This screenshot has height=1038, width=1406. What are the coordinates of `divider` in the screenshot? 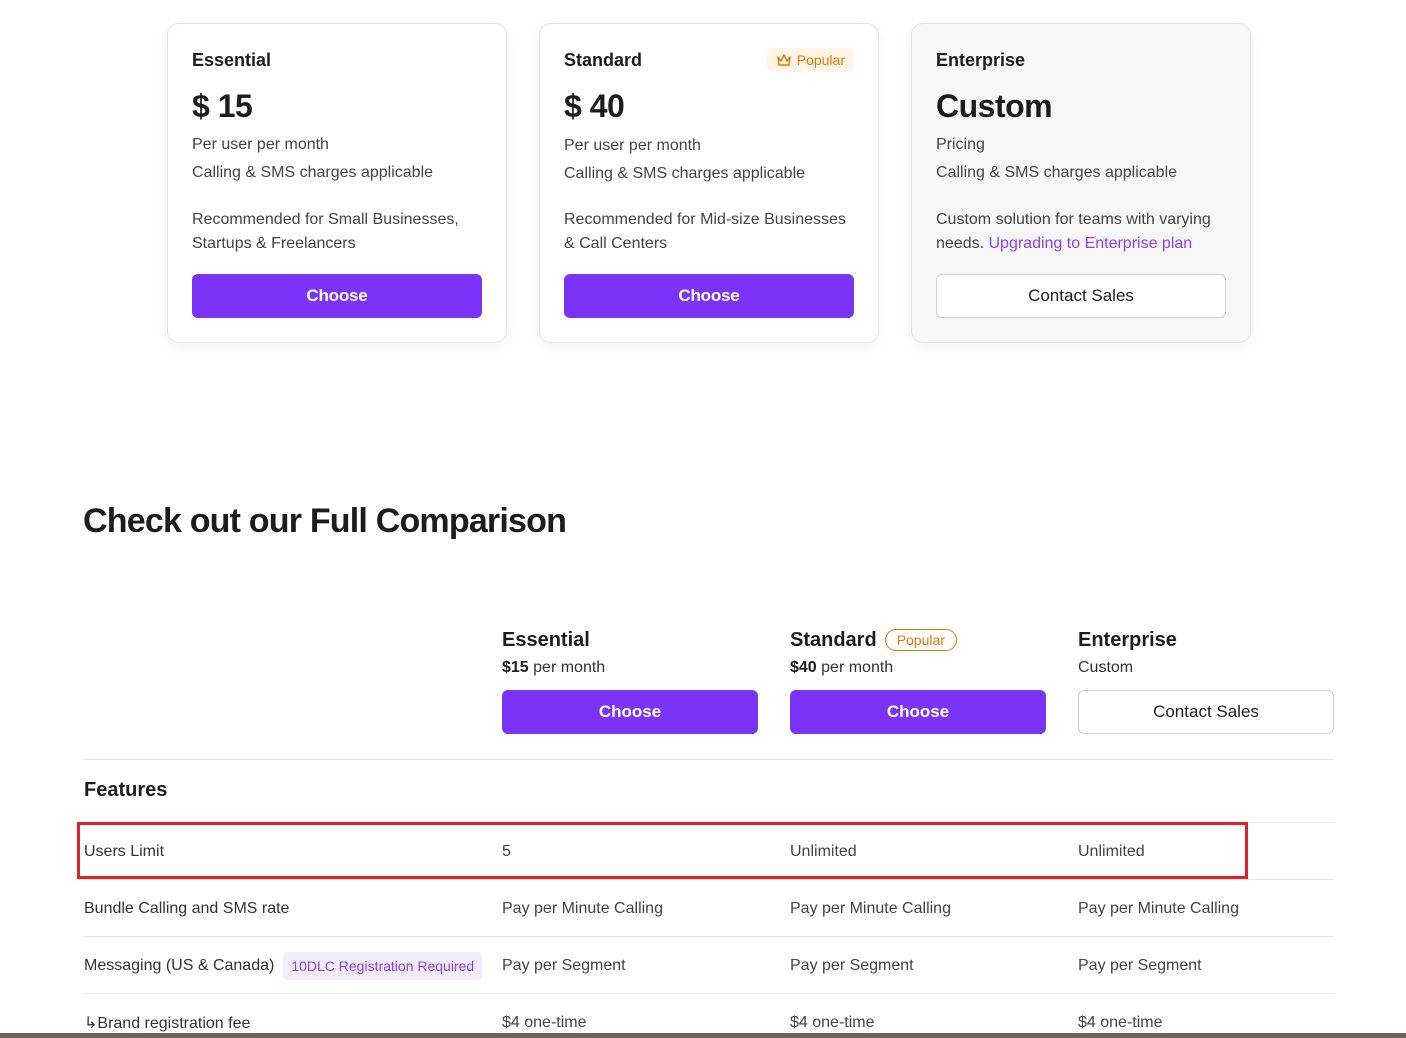 It's located at (709, 759).